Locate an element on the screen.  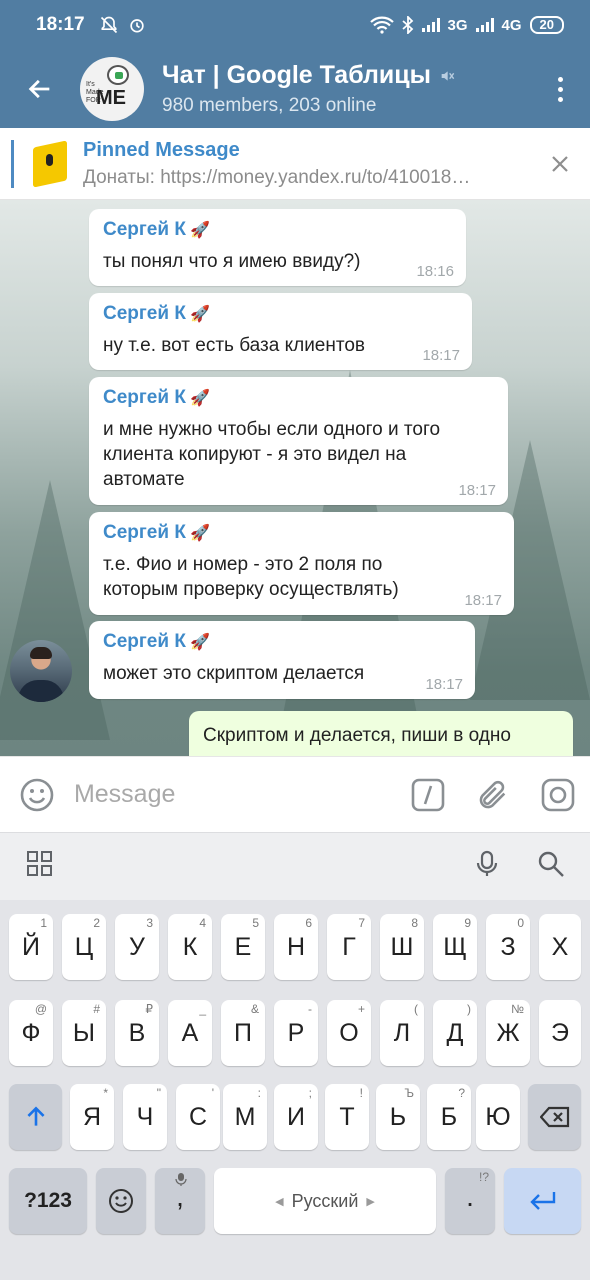
pinned-accent-bar is located at coordinates (12, 163).